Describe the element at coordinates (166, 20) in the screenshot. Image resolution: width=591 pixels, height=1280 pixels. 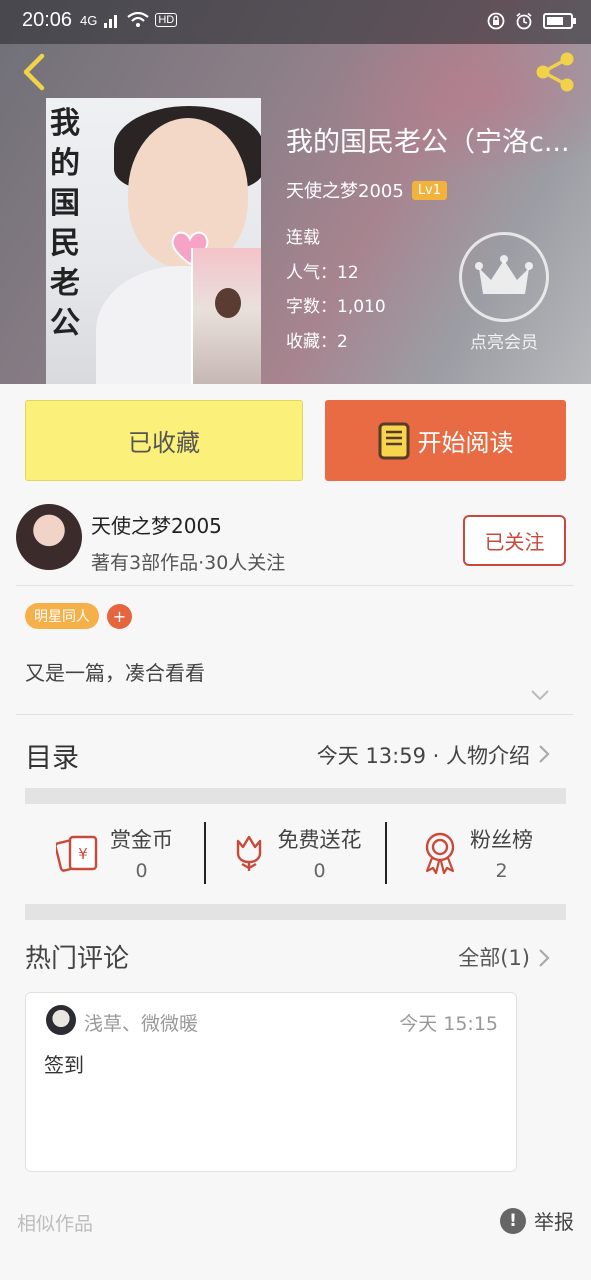
I see `hd-label: HD` at that location.